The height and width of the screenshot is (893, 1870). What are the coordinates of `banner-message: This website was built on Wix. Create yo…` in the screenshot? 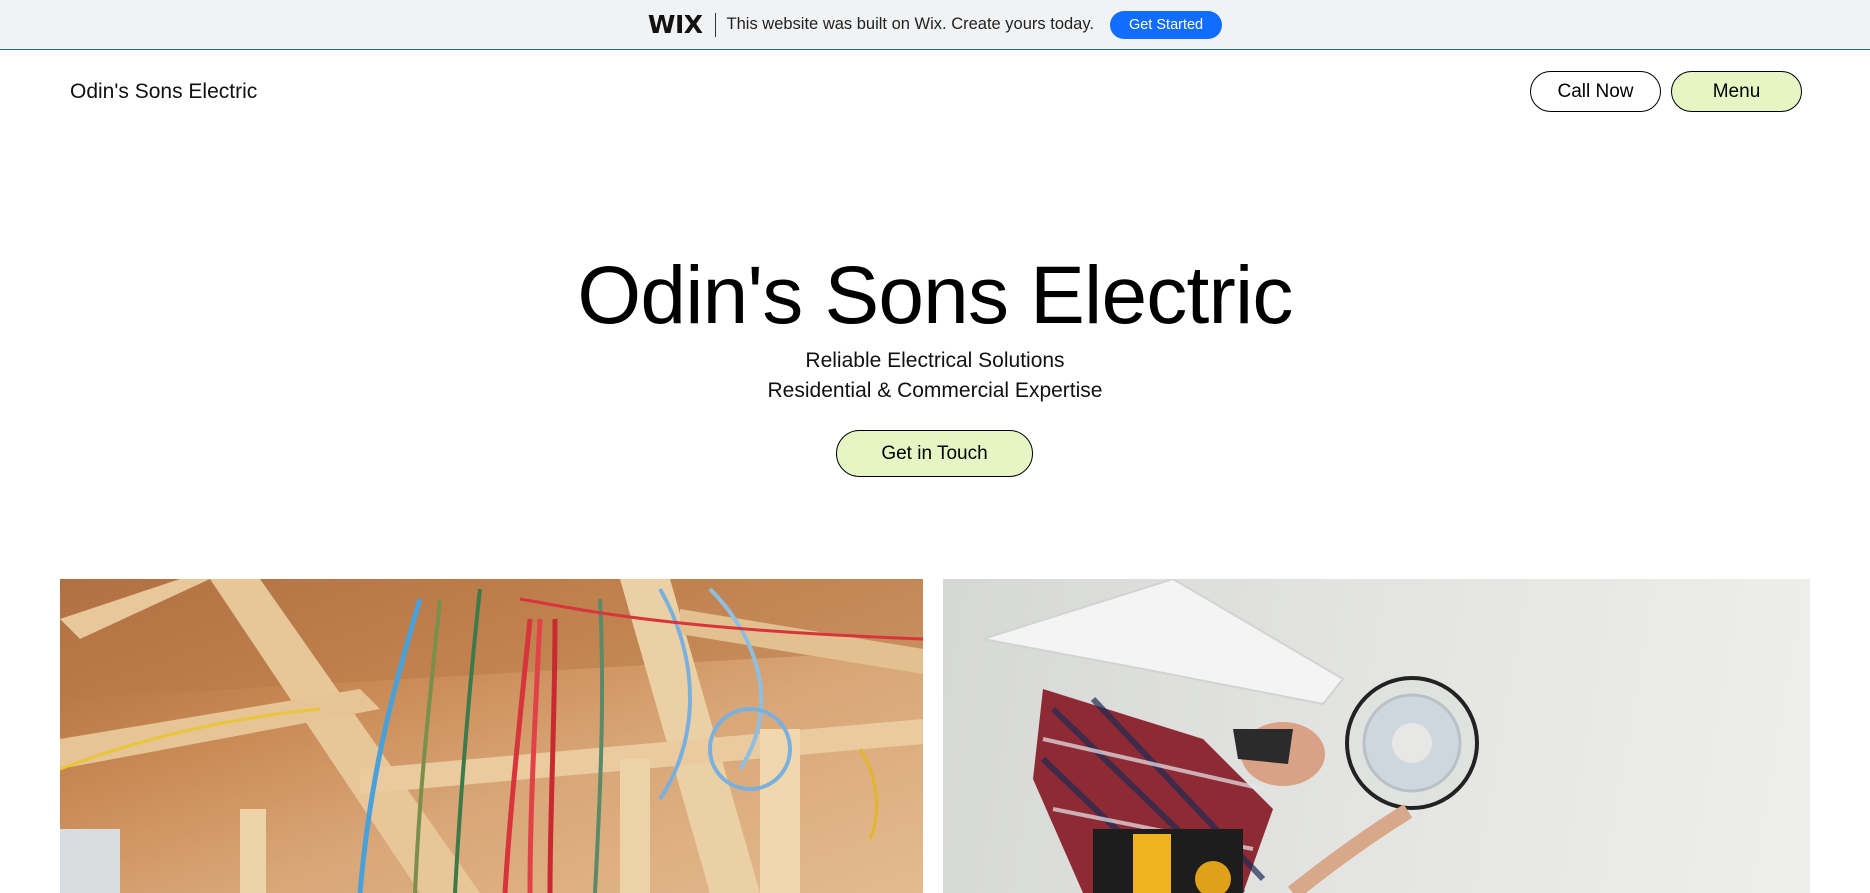 It's located at (910, 24).